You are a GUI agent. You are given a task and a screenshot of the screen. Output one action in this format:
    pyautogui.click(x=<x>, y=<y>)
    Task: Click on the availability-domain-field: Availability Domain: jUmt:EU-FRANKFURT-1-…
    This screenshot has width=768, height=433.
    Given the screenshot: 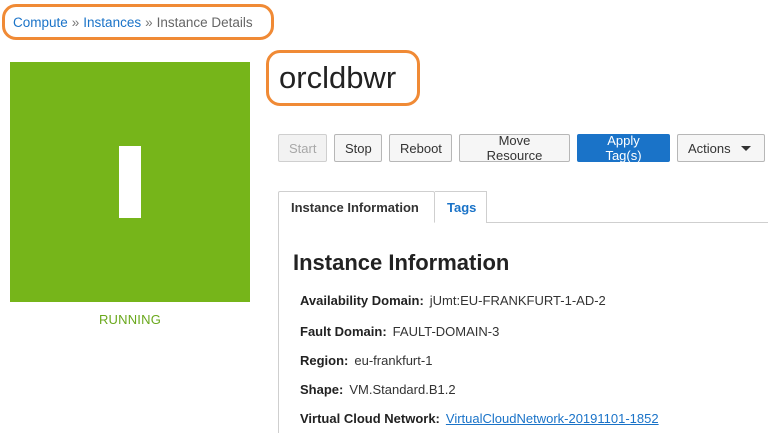 What is the action you would take?
    pyautogui.click(x=453, y=300)
    